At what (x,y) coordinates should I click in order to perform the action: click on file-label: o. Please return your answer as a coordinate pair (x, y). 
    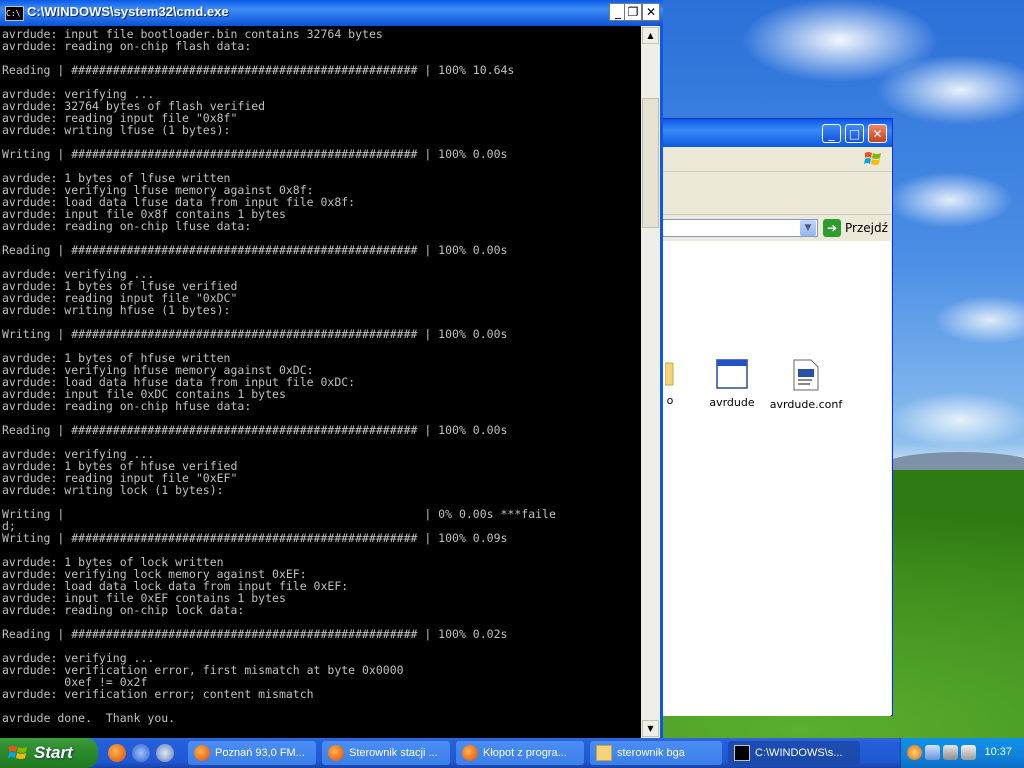
    Looking at the image, I should click on (670, 400).